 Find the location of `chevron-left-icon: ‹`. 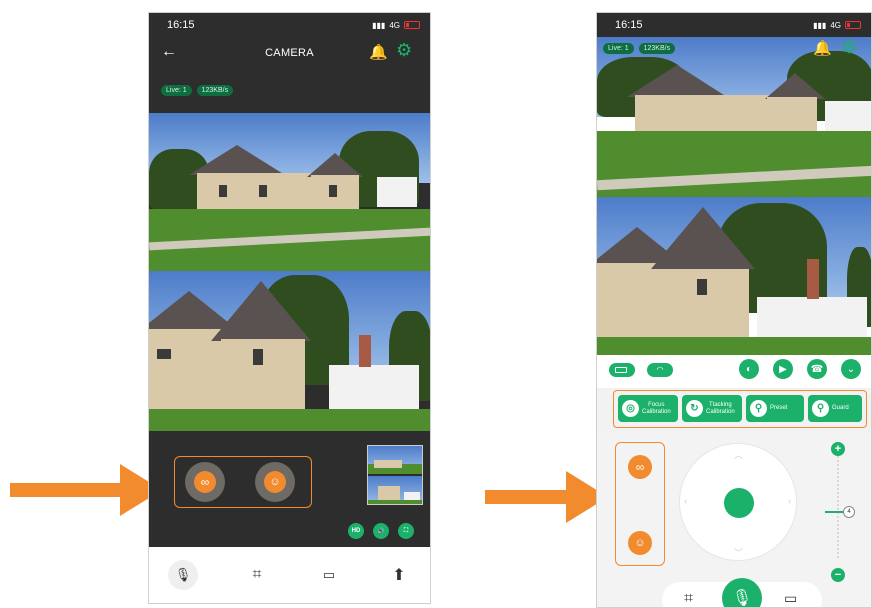

chevron-left-icon: ‹ is located at coordinates (685, 501).